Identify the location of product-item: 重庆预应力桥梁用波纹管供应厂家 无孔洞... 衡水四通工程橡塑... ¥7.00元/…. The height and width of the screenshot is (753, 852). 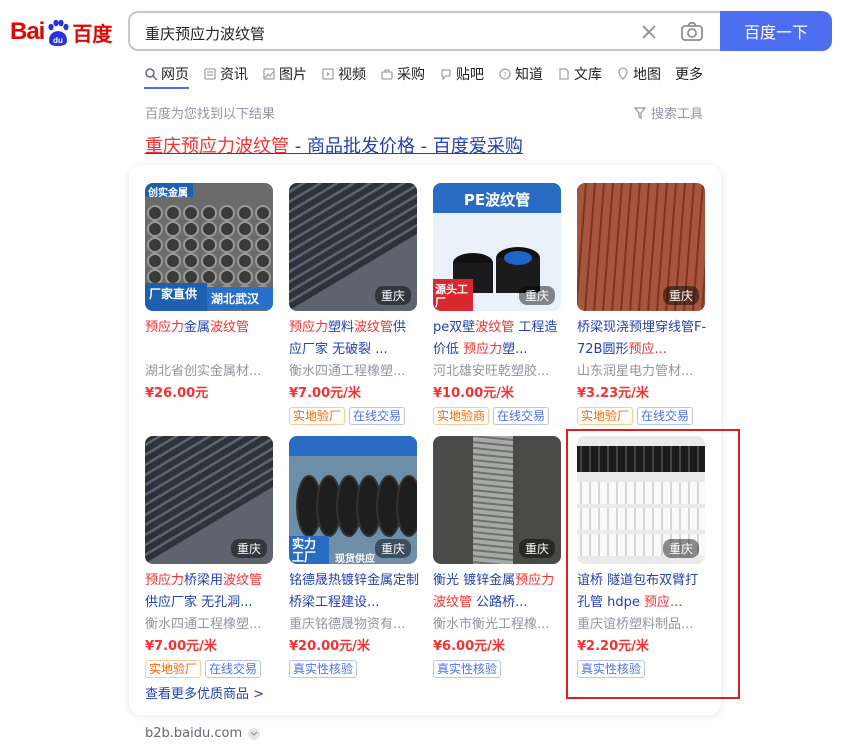
(210, 557).